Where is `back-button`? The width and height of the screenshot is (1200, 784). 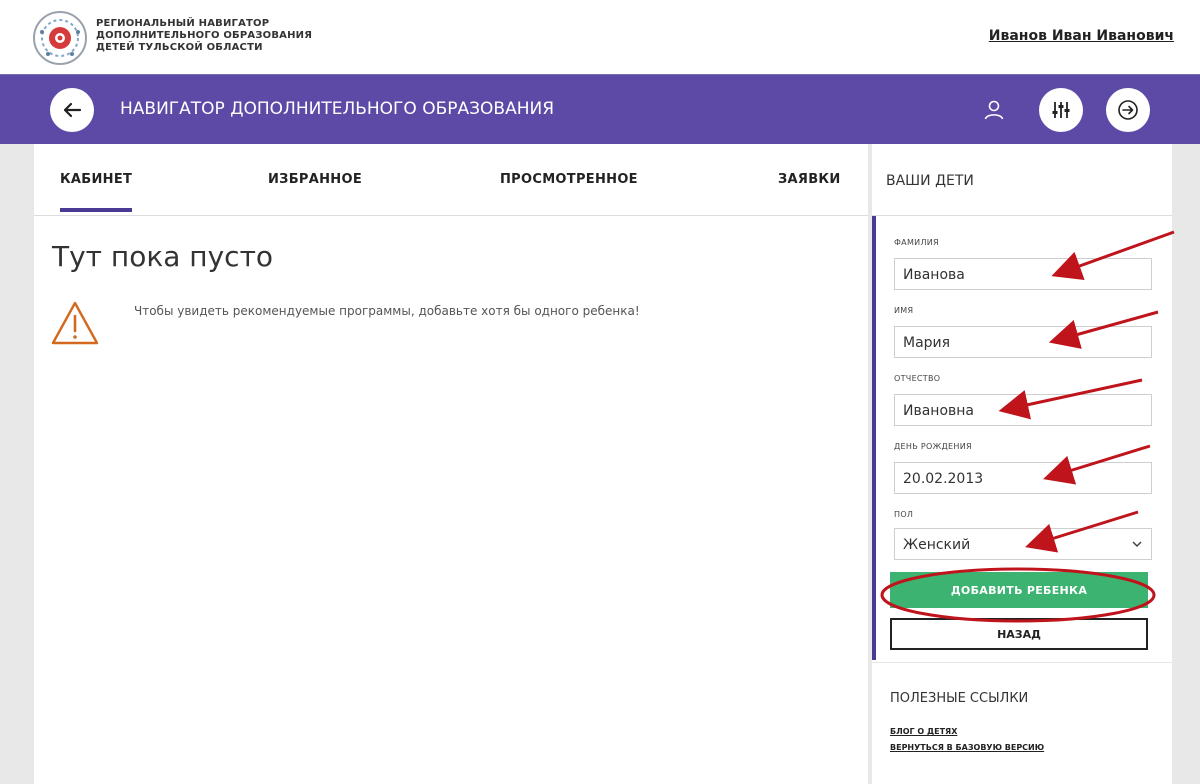
back-button is located at coordinates (72, 110).